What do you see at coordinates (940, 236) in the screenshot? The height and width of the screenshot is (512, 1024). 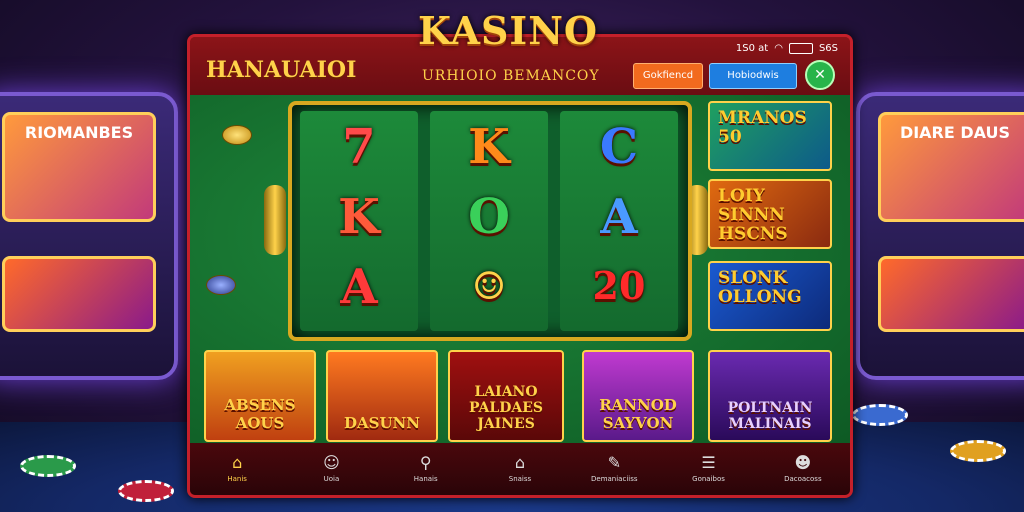 I see `background-slot-machine-right: DIARE DAUS` at bounding box center [940, 236].